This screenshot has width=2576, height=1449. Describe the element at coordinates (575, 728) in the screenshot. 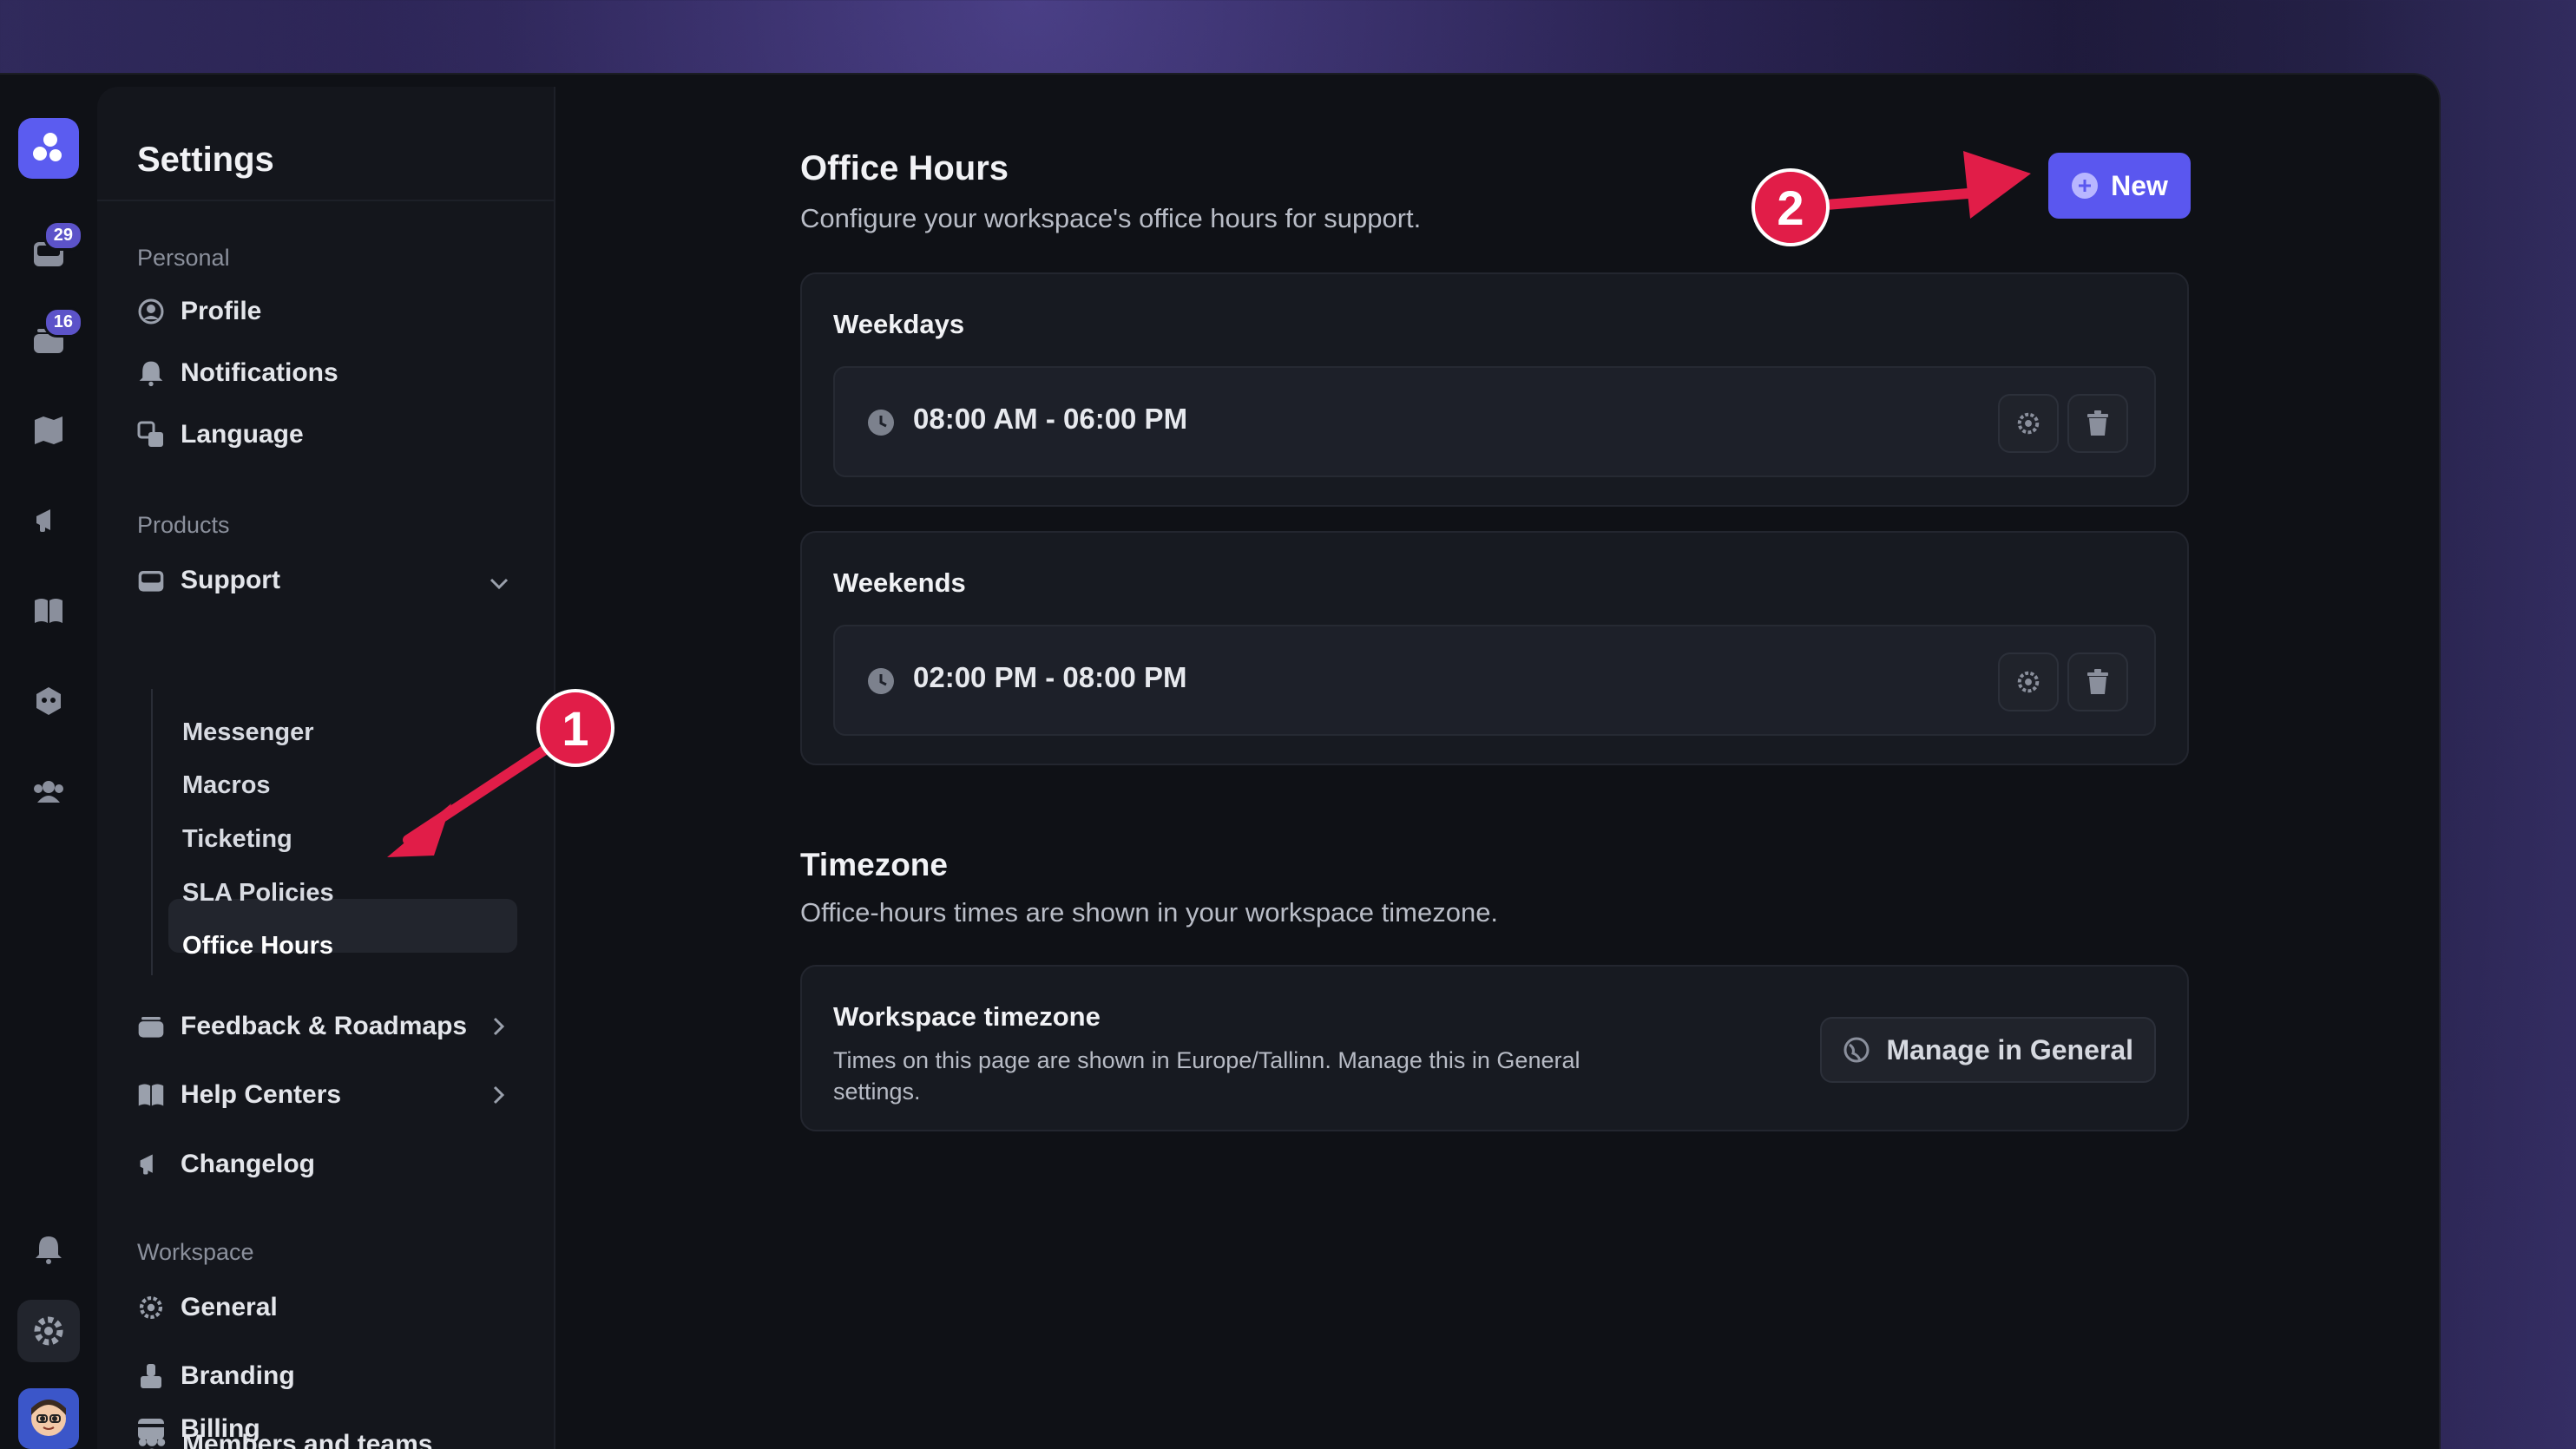

I see `annotation-marker-1: 1` at that location.